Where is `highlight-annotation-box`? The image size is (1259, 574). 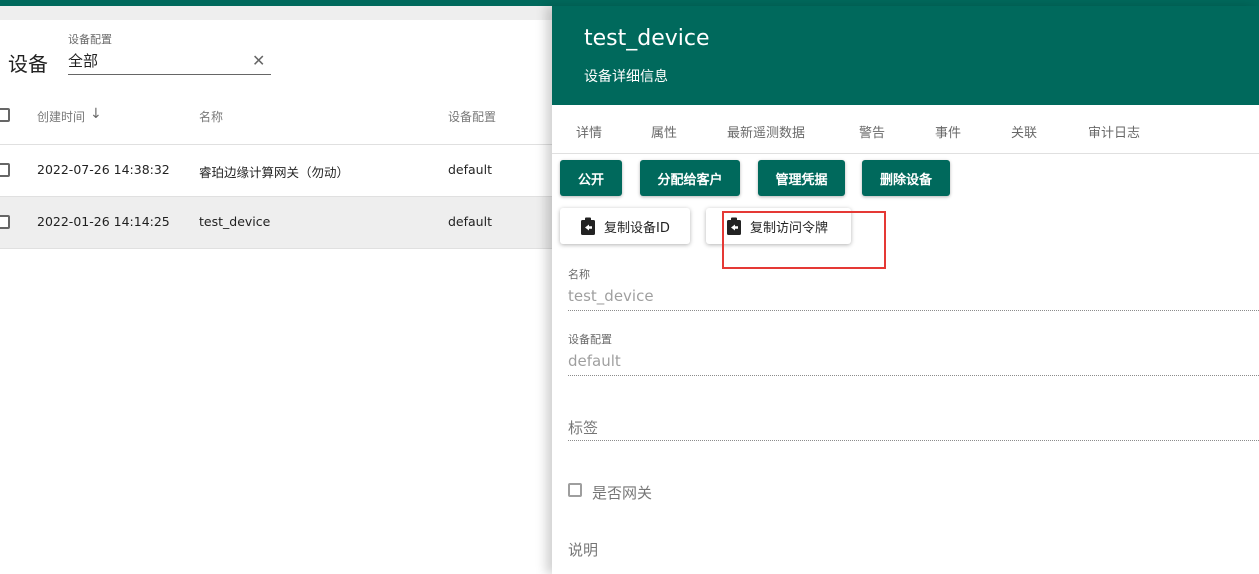 highlight-annotation-box is located at coordinates (804, 240).